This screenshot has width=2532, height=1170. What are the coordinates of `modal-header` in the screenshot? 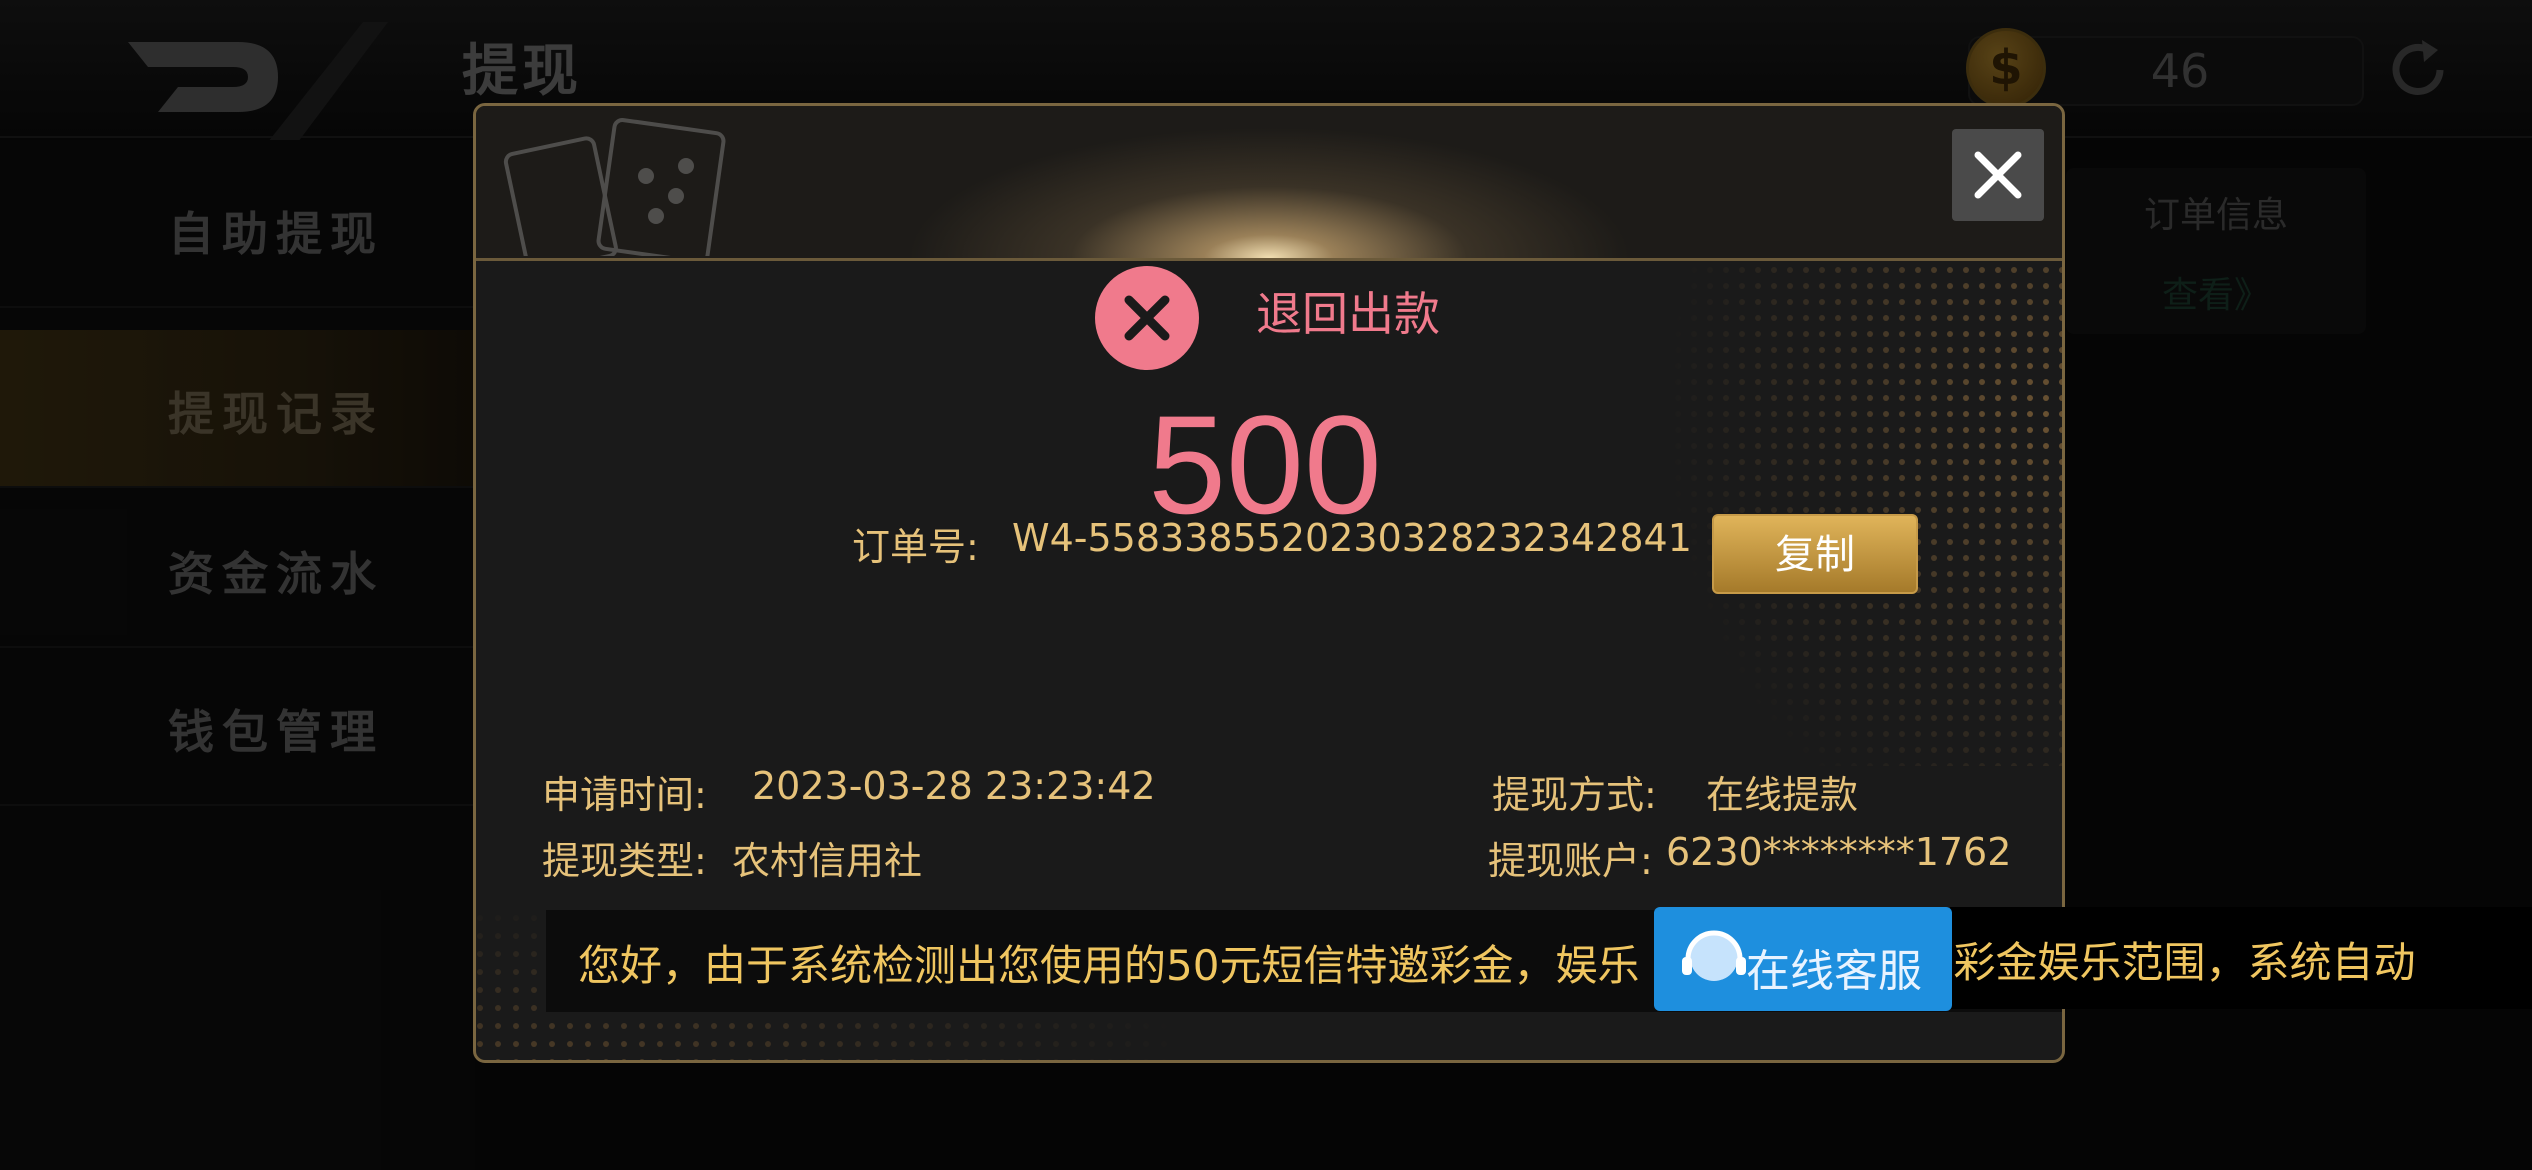 It's located at (1269, 183).